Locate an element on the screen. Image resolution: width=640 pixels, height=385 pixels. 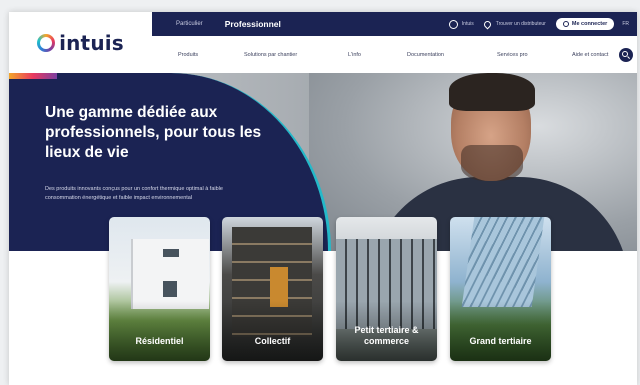
card-collectif: Collectif is located at coordinates (272, 289).